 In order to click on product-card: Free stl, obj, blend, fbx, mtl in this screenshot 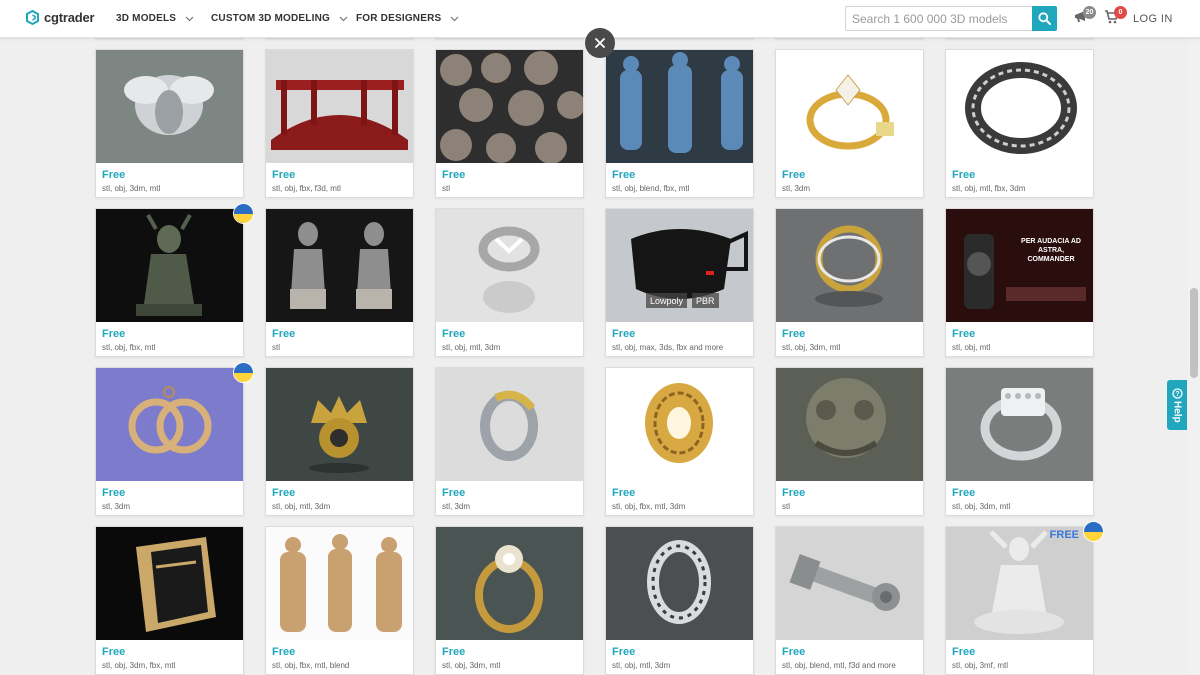, I will do `click(679, 123)`.